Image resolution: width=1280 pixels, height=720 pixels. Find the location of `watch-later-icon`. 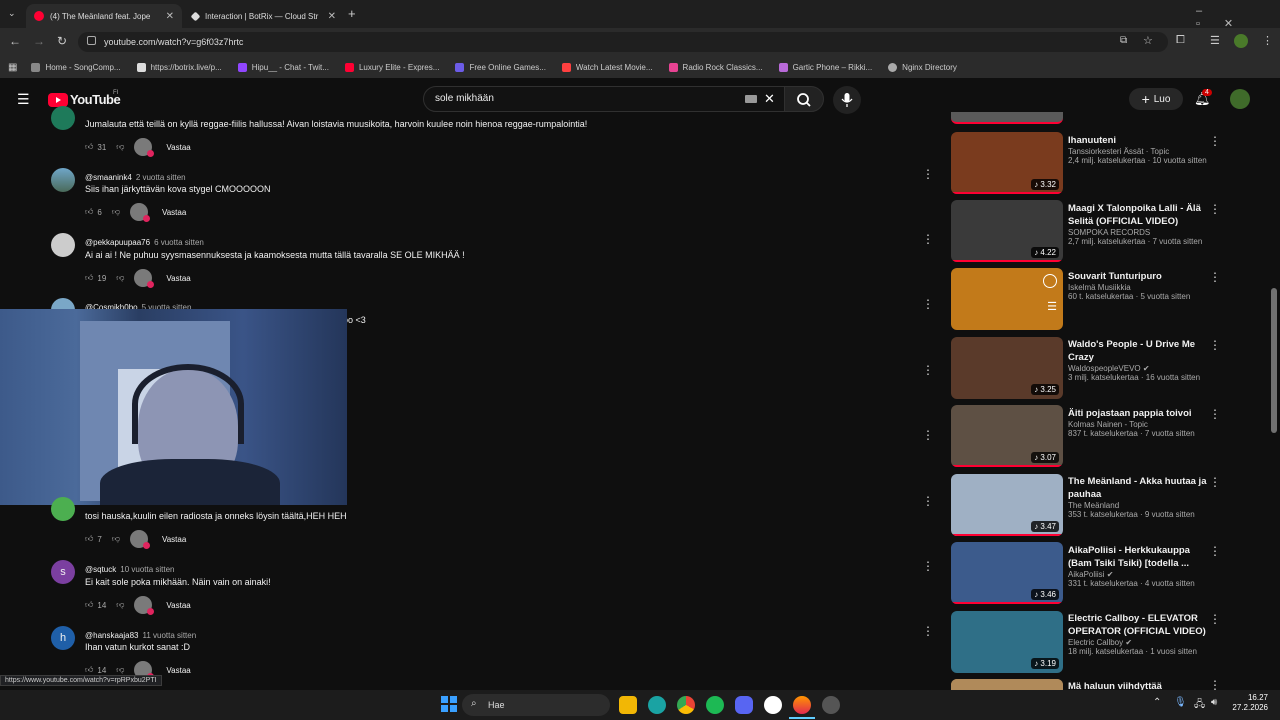

watch-later-icon is located at coordinates (1050, 281).